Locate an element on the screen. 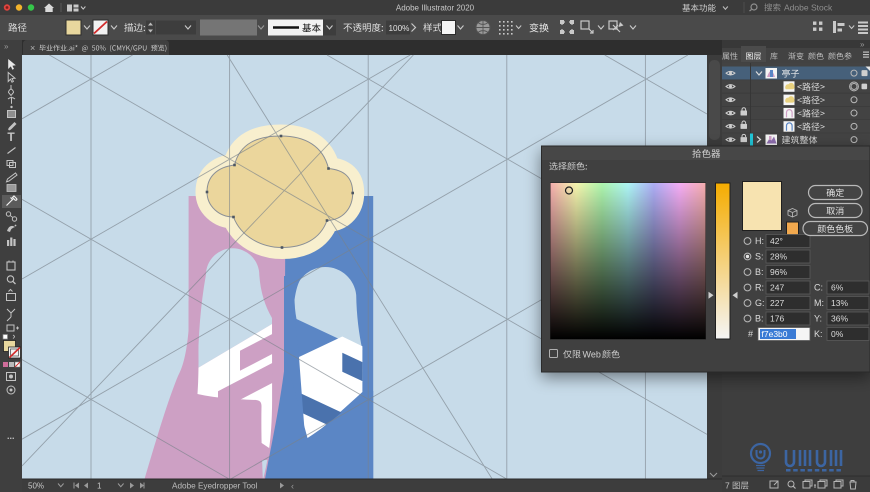 Image resolution: width=870 pixels, height=492 pixels. svg-text: 227 is located at coordinates (777, 303).